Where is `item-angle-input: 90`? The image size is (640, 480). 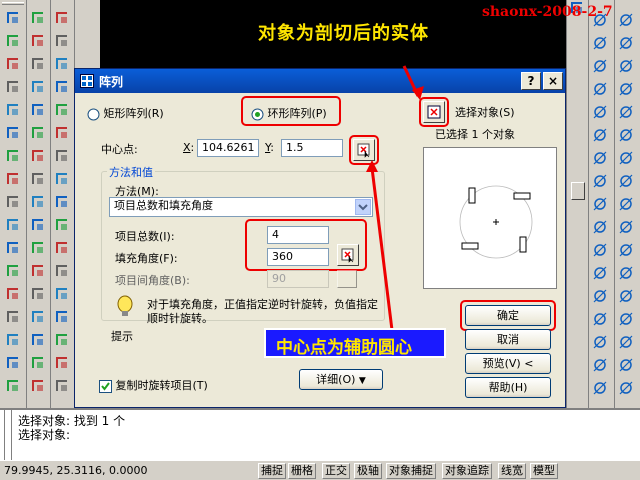 item-angle-input: 90 is located at coordinates (298, 279).